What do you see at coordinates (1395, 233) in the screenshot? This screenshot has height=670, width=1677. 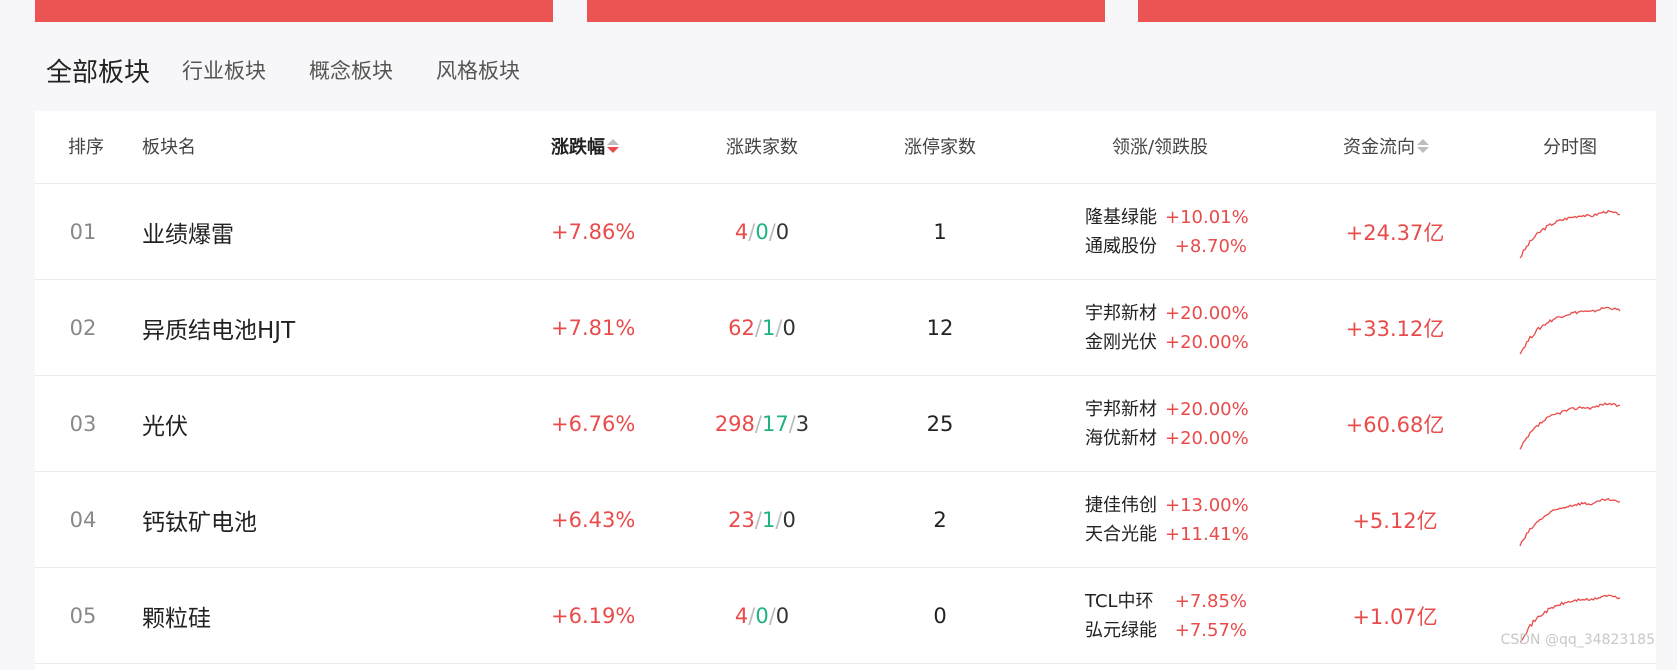 I see `fund-flow: +24.37亿` at bounding box center [1395, 233].